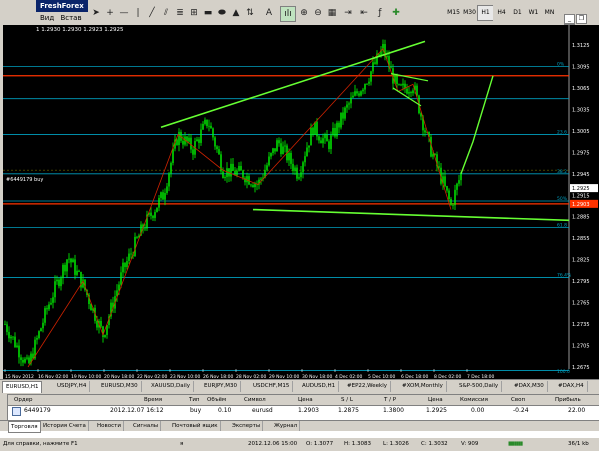  What do you see at coordinates (347, 400) in the screenshot?
I see `col-sl: S / L` at bounding box center [347, 400].